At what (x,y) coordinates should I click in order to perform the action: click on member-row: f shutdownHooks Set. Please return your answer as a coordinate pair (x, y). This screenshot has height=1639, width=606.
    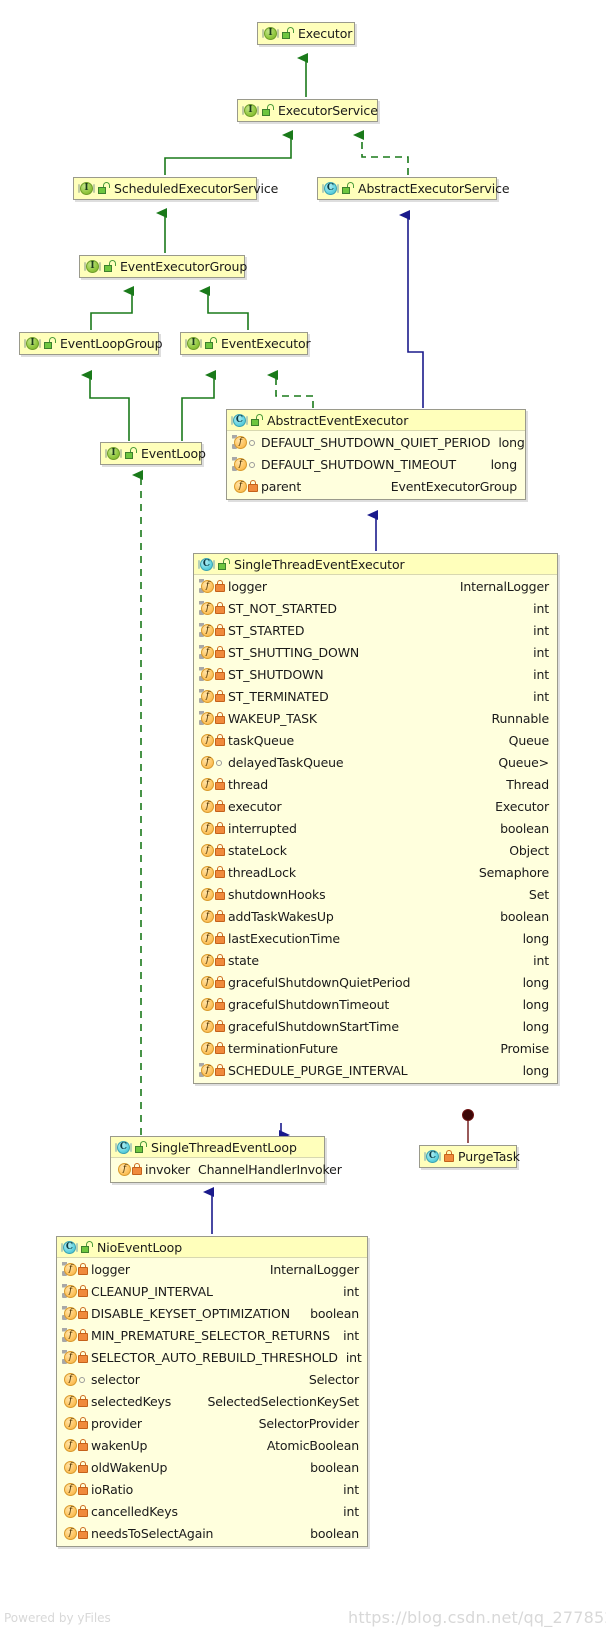
    Looking at the image, I should click on (375, 894).